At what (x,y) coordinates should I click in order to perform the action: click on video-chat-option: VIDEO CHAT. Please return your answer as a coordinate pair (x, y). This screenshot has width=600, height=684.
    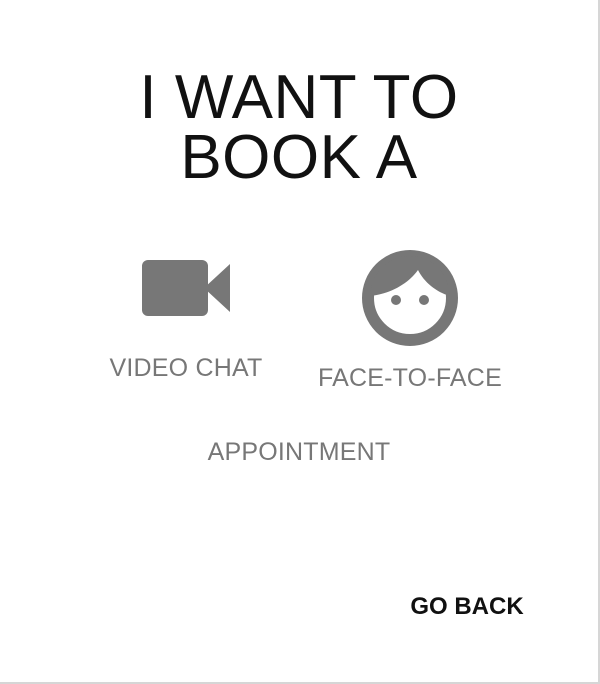
    Looking at the image, I should click on (186, 320).